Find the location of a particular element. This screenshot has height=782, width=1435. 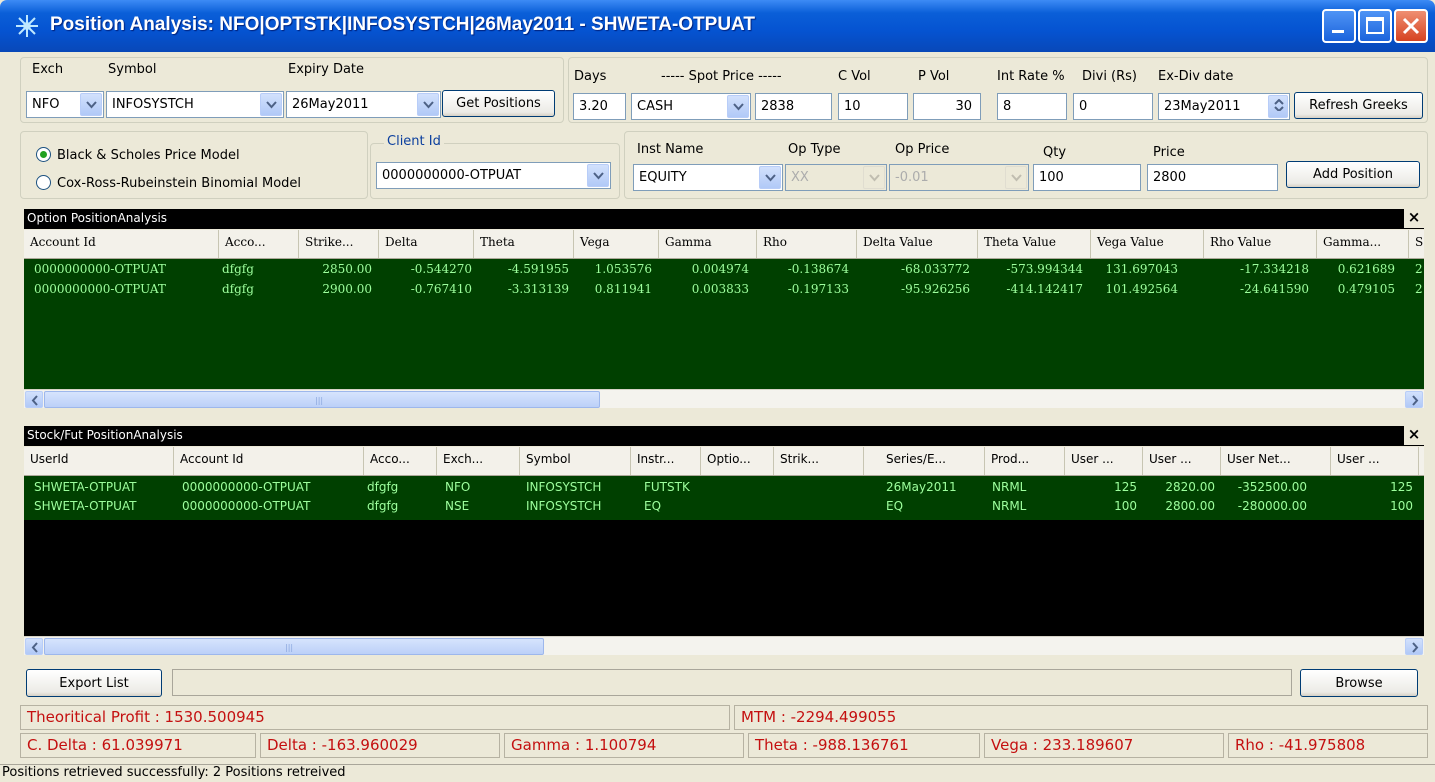

column-header: Vega is located at coordinates (616, 244).